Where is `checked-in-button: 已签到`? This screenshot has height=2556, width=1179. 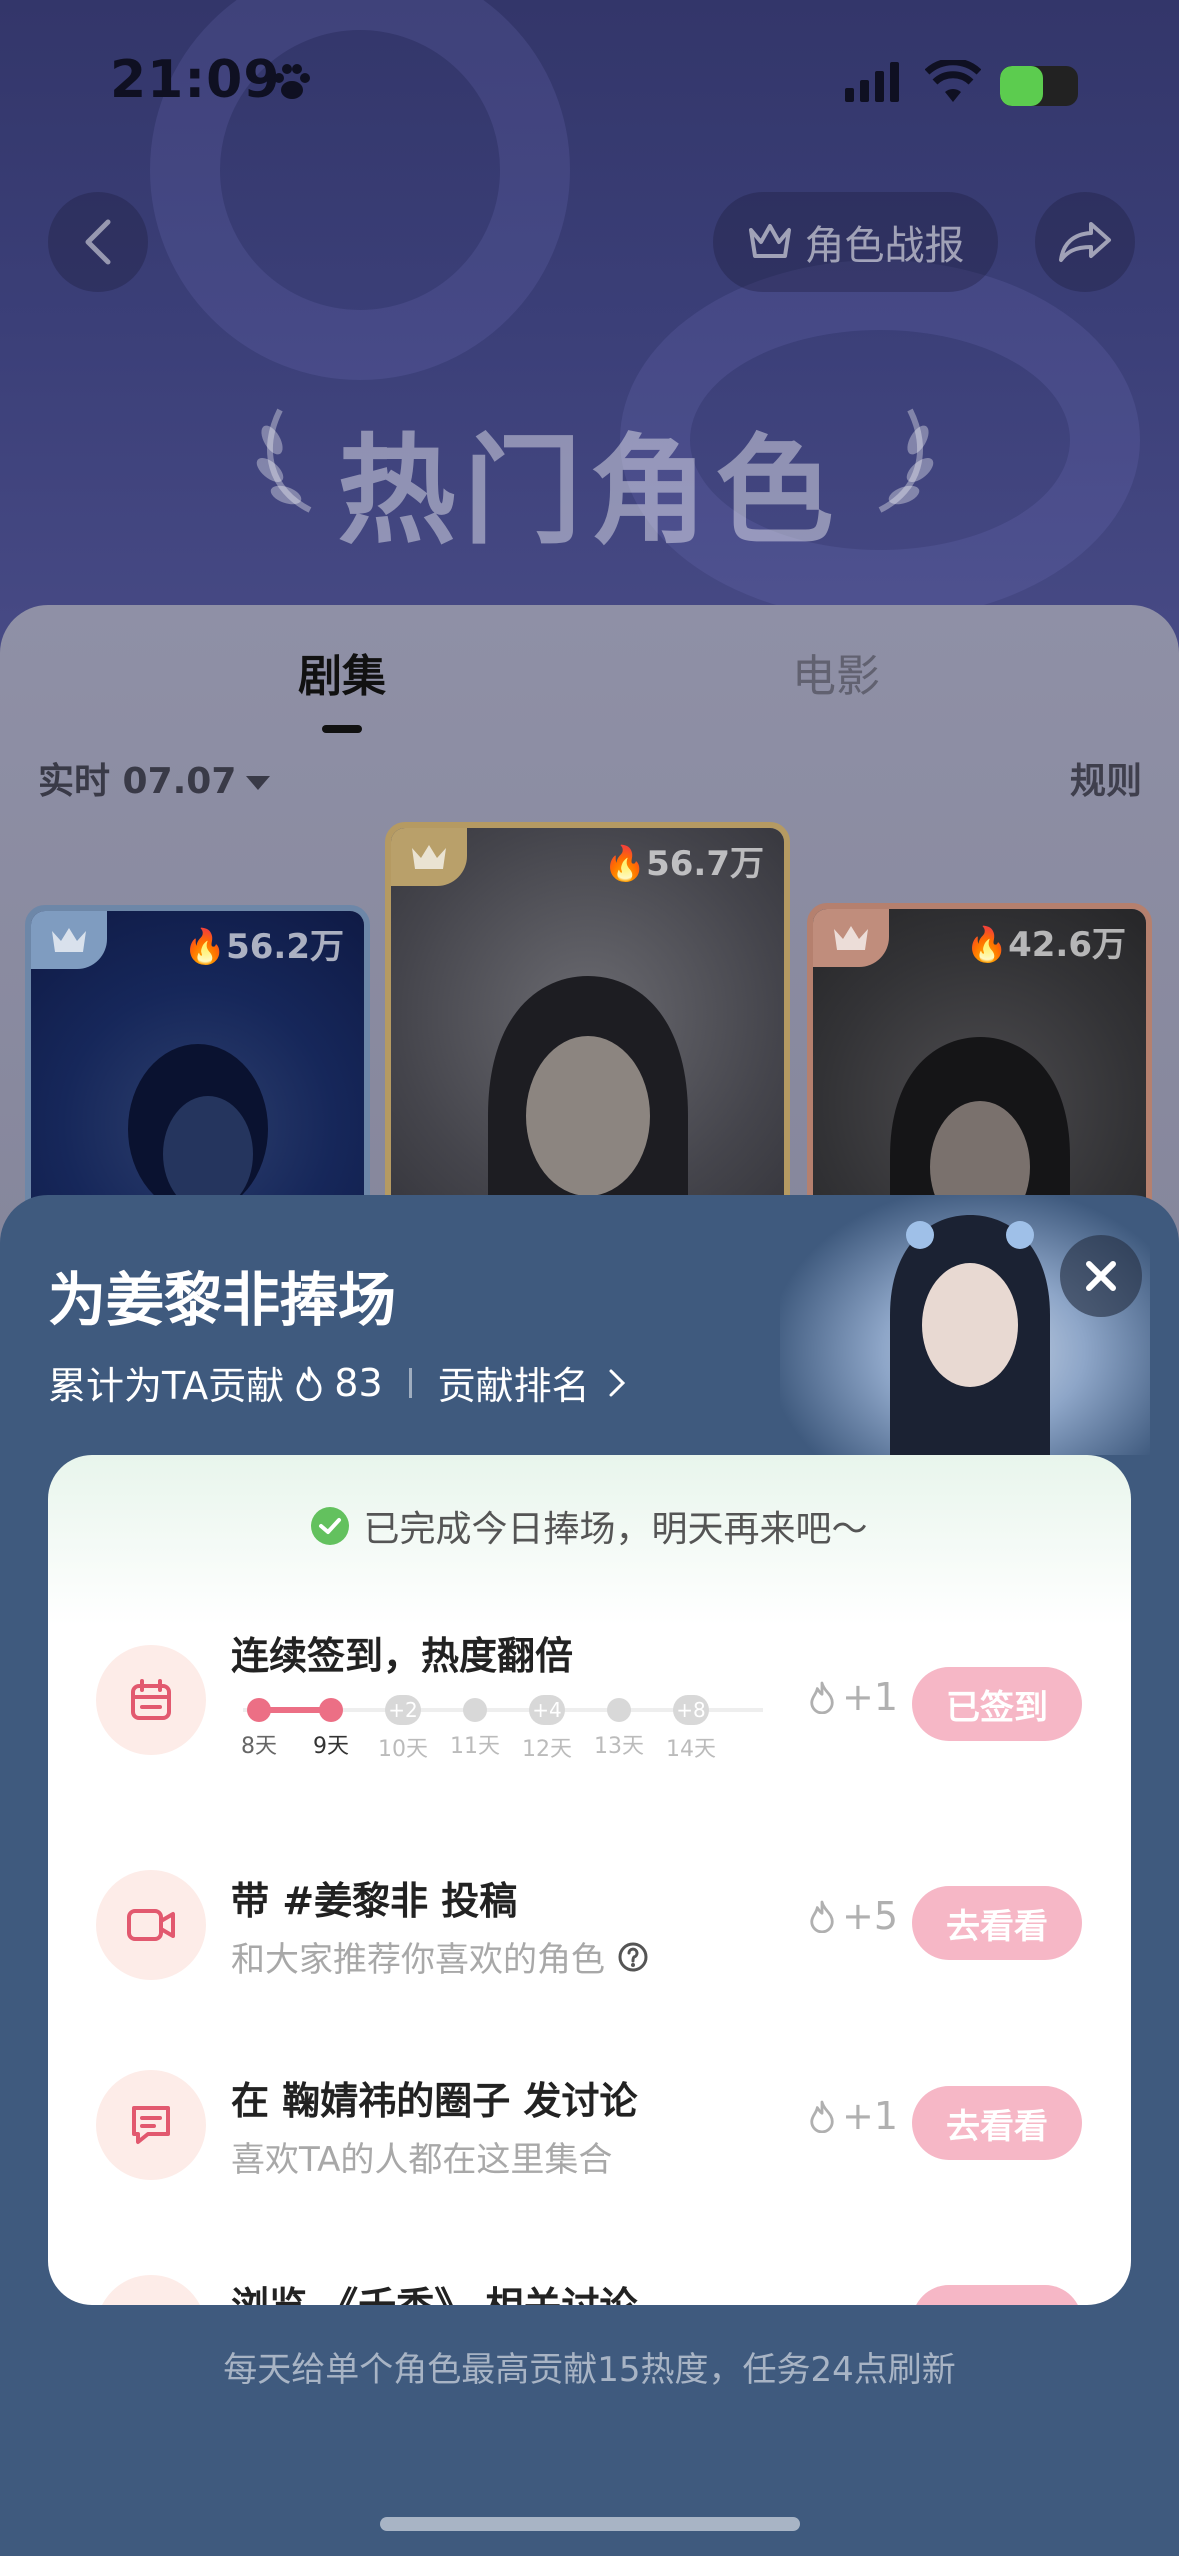
checked-in-button: 已签到 is located at coordinates (997, 1704).